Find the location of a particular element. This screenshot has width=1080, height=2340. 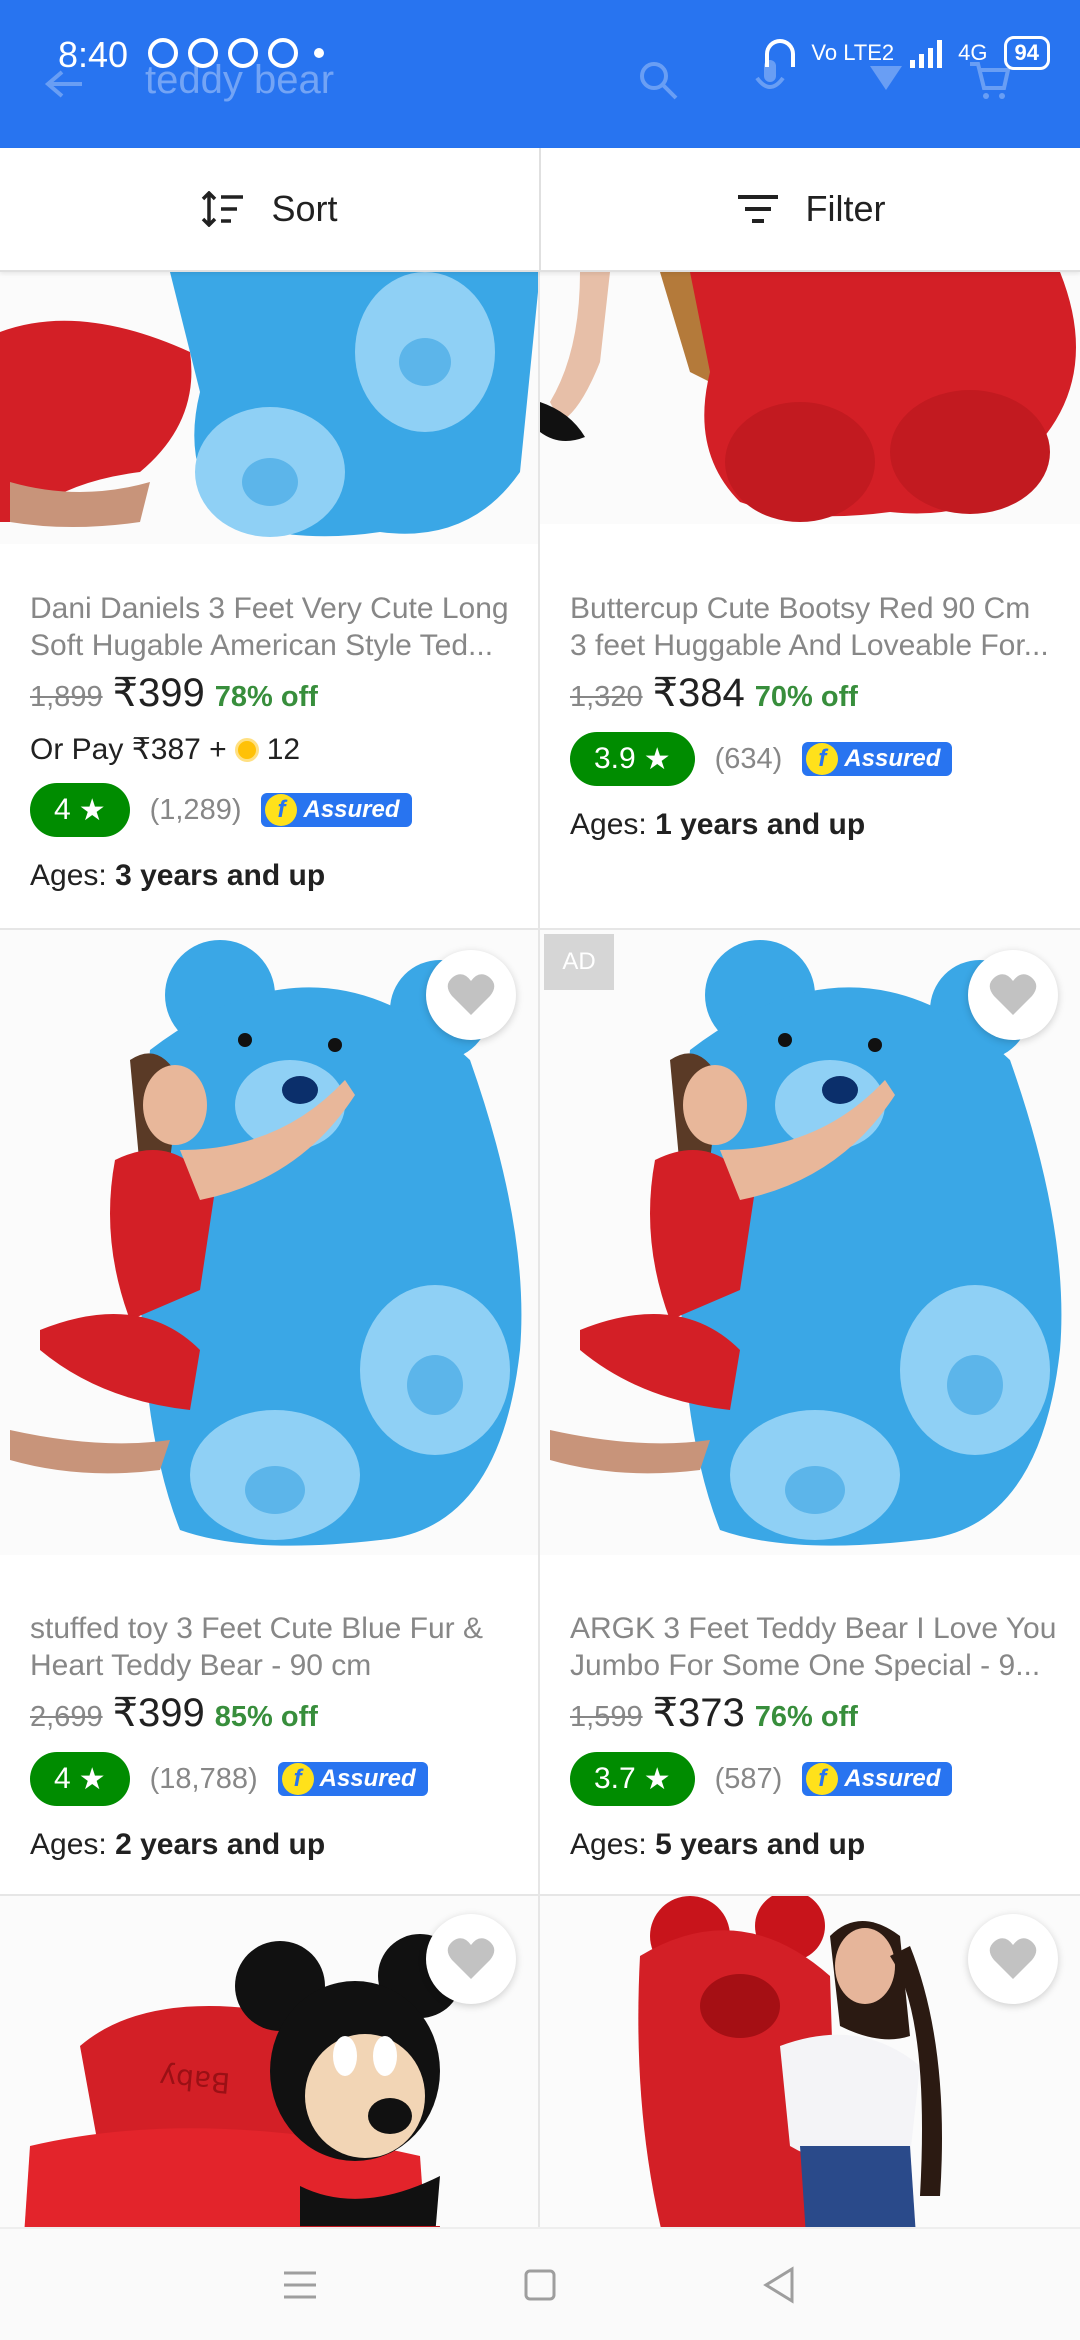

price-row: 2,699 ₹399 85% off is located at coordinates (275, 1713).